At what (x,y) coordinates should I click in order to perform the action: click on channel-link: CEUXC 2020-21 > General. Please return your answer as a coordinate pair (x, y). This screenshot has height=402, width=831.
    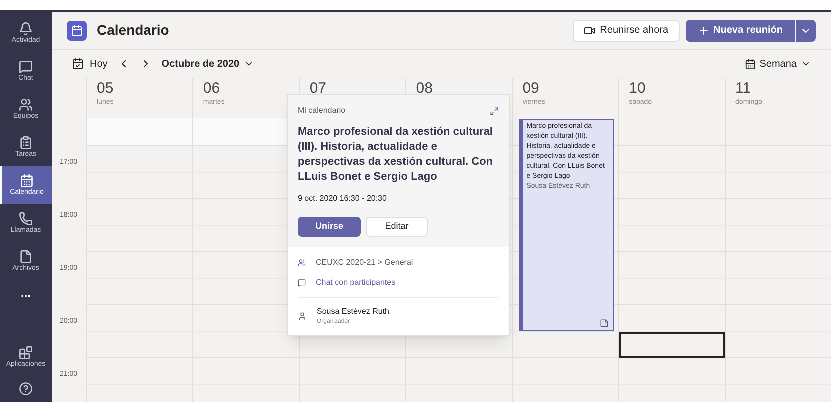
    Looking at the image, I should click on (365, 263).